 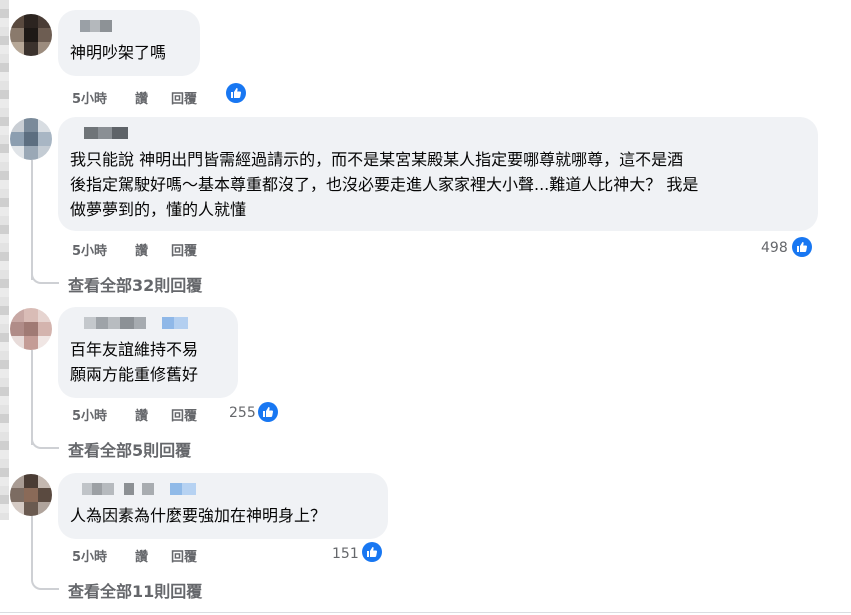 I want to click on like-count: 498, so click(x=774, y=248).